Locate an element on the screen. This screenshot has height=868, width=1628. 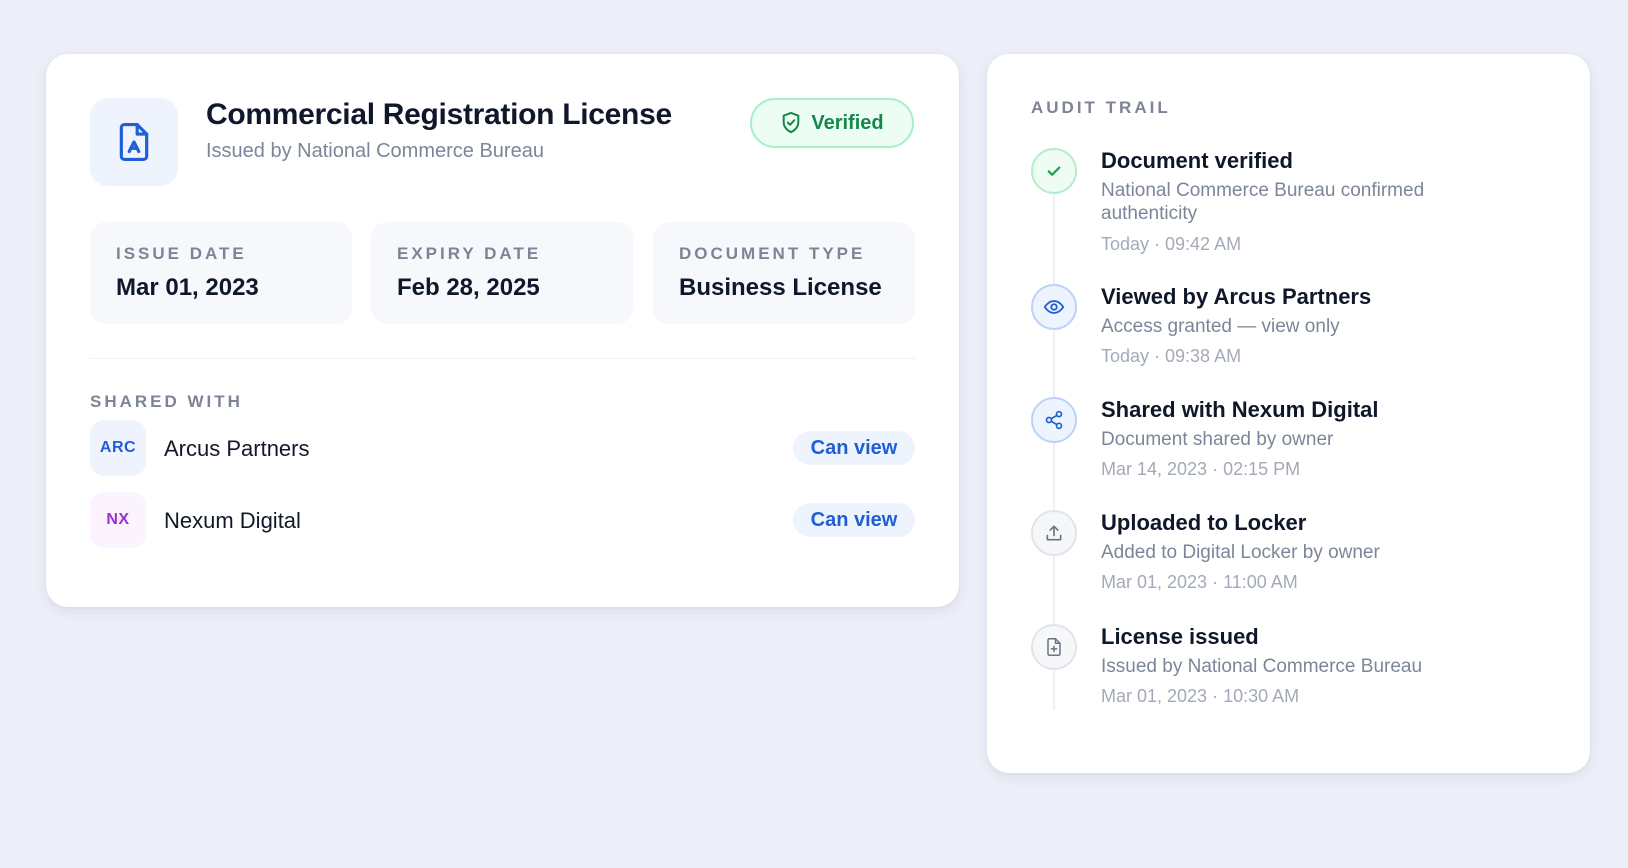
share-icon is located at coordinates (1054, 420).